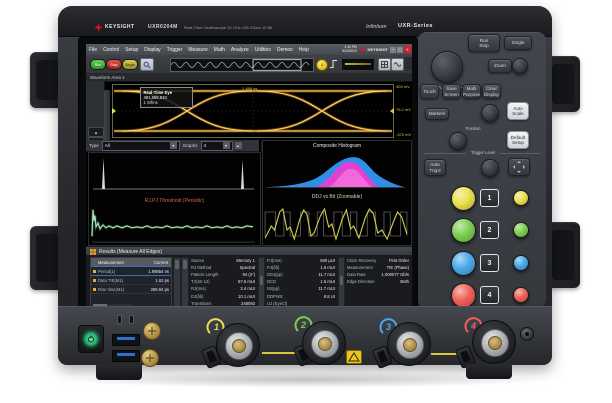 The image size is (612, 403). I want to click on channel2-scale-knob, so click(463, 230).